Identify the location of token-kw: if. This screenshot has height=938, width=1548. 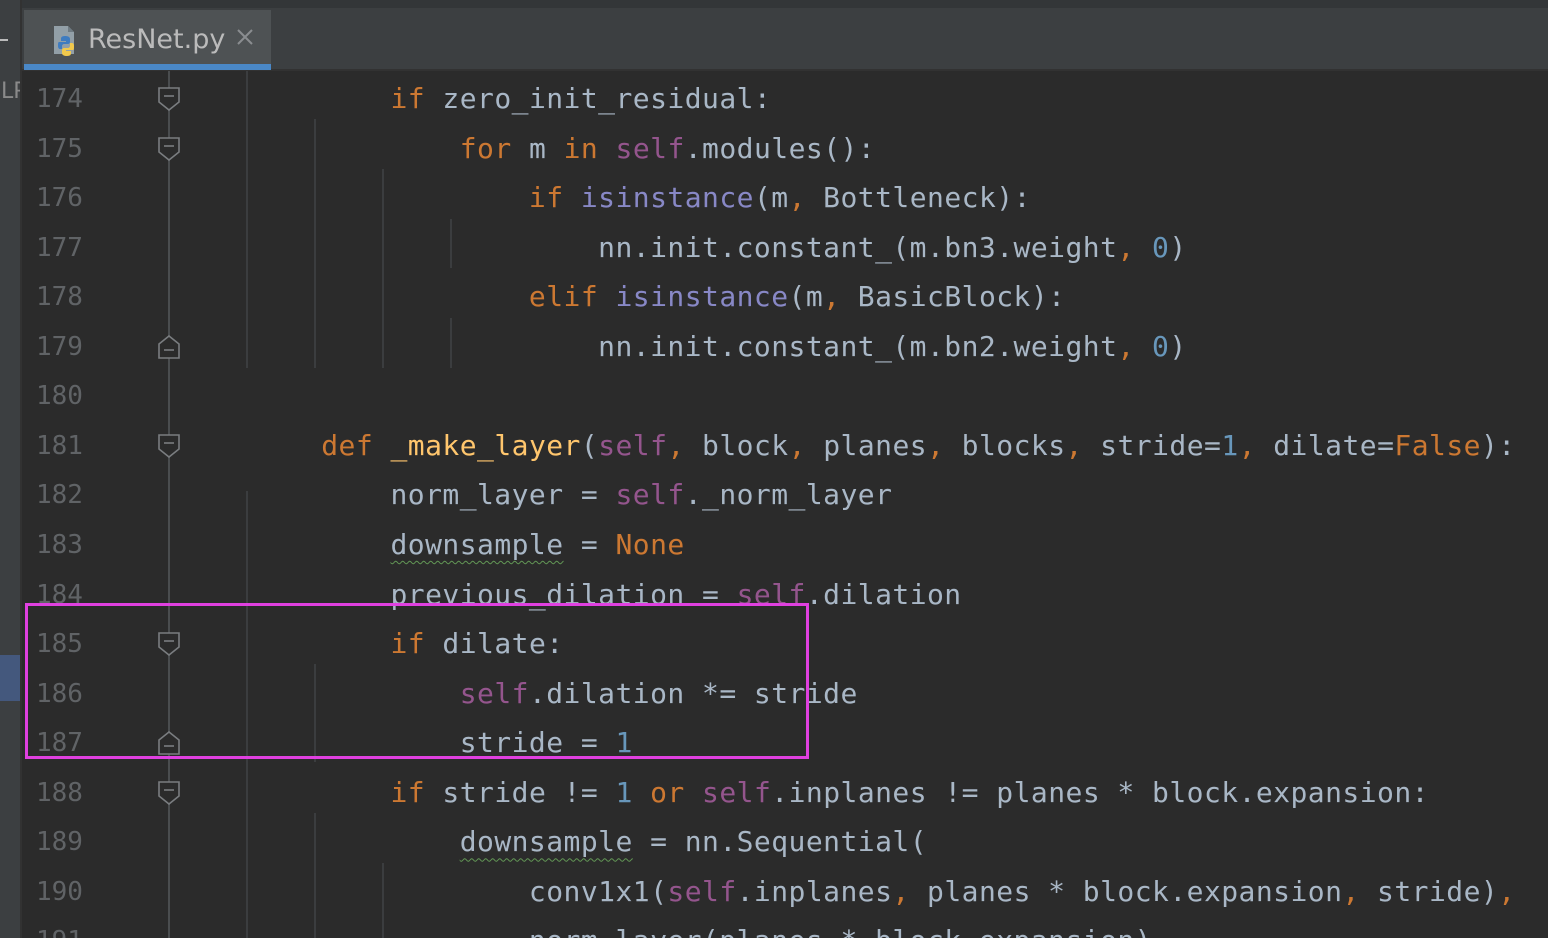
(408, 98).